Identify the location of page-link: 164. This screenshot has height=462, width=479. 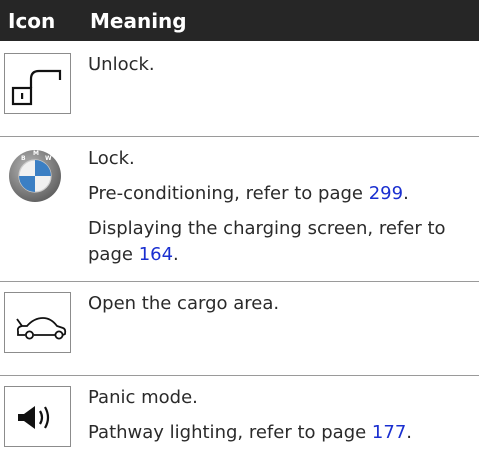
(156, 254).